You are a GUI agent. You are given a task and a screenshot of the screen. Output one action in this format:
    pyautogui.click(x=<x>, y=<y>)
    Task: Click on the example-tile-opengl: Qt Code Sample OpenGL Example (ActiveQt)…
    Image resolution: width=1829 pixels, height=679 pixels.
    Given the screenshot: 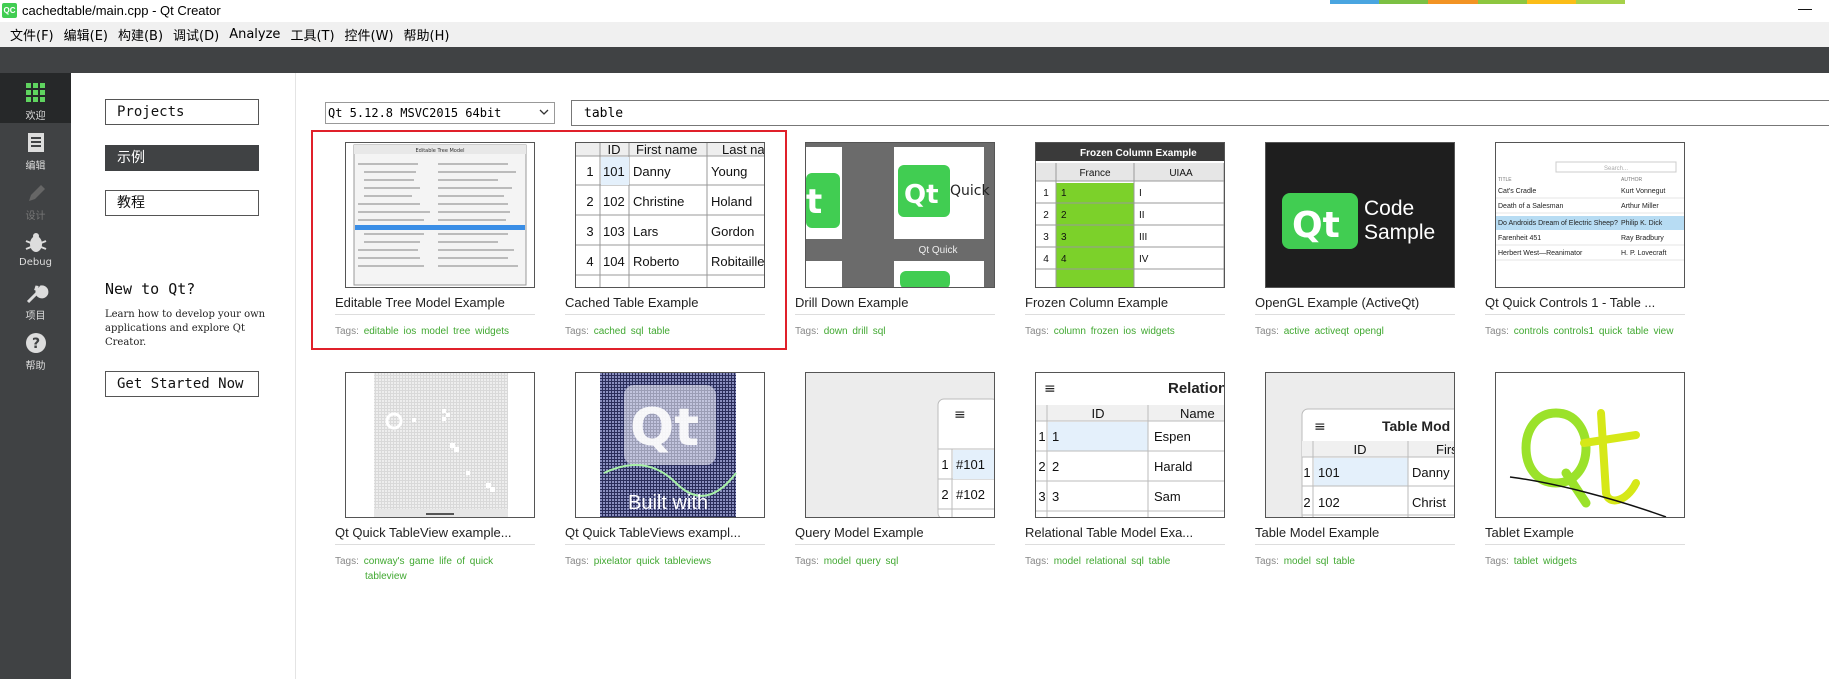 What is the action you would take?
    pyautogui.click(x=1355, y=252)
    